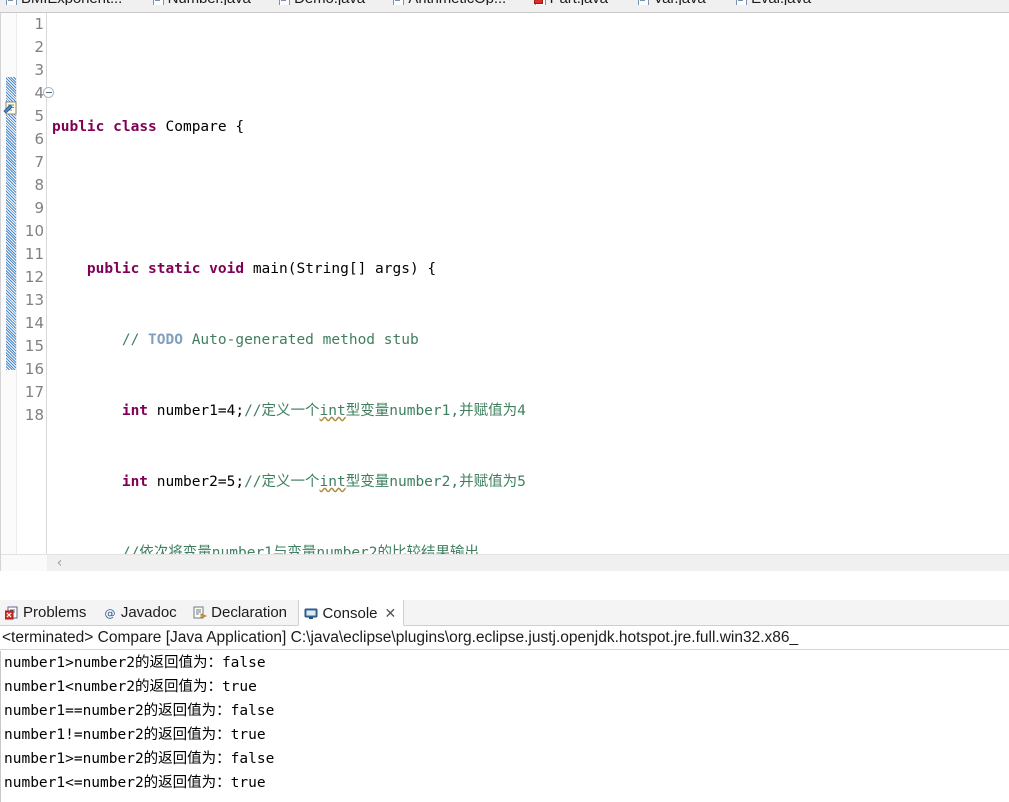  What do you see at coordinates (528, 482) in the screenshot?
I see `code-line-7: int number2=5;//定义一个int型变量number2,并赋值为5` at bounding box center [528, 482].